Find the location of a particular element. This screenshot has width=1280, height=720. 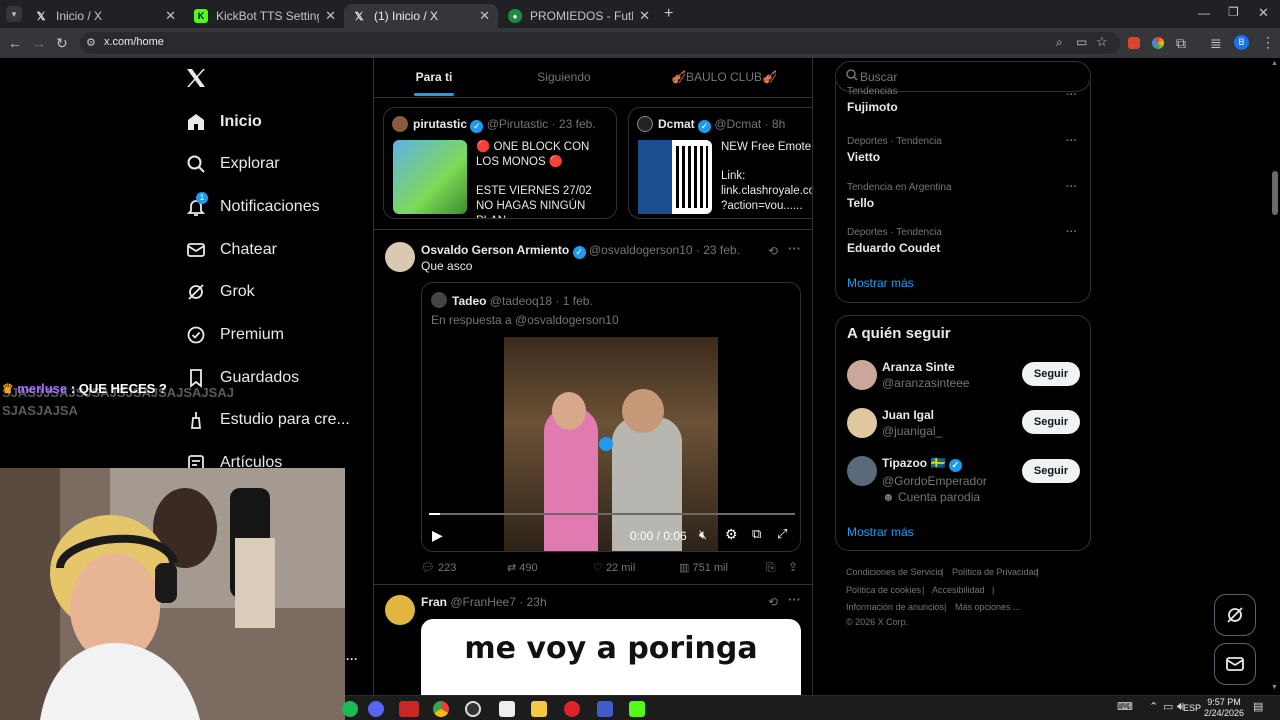

clock: 9:57 PM 2/24/2026 is located at coordinates (1224, 707).